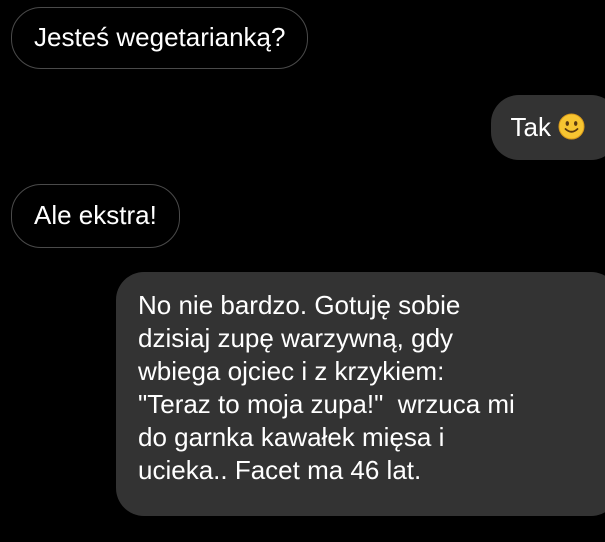  I want to click on message-text: Ale ekstra!, so click(95, 215).